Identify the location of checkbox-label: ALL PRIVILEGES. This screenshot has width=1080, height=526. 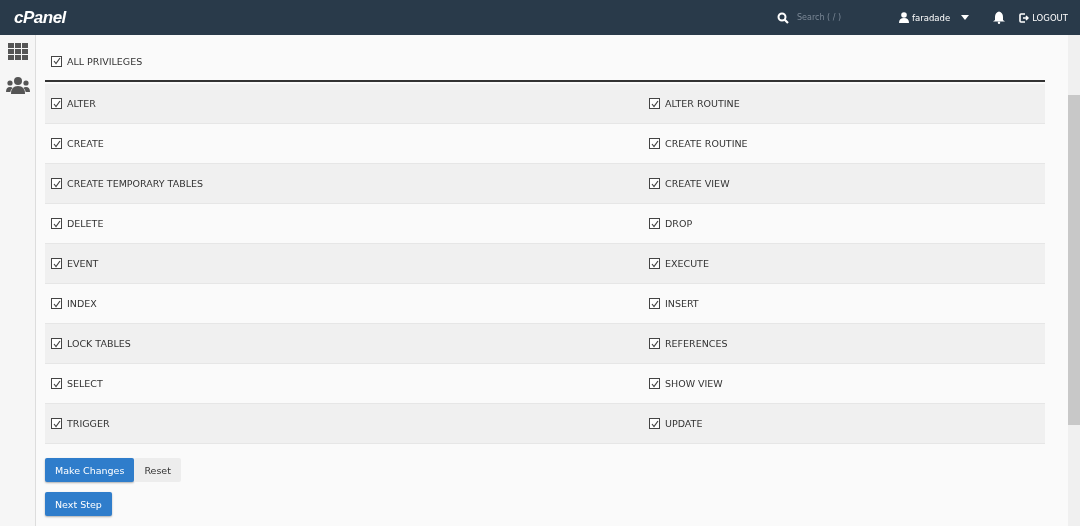
(105, 61).